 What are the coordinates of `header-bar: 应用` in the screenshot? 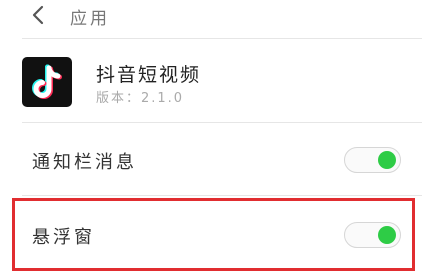 It's located at (215, 19).